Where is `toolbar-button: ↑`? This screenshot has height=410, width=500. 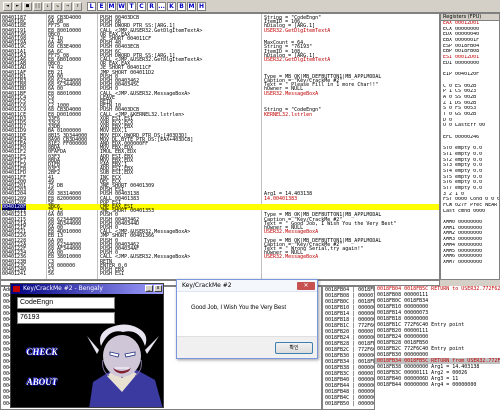
toolbar-button: ↑ is located at coordinates (77, 6).